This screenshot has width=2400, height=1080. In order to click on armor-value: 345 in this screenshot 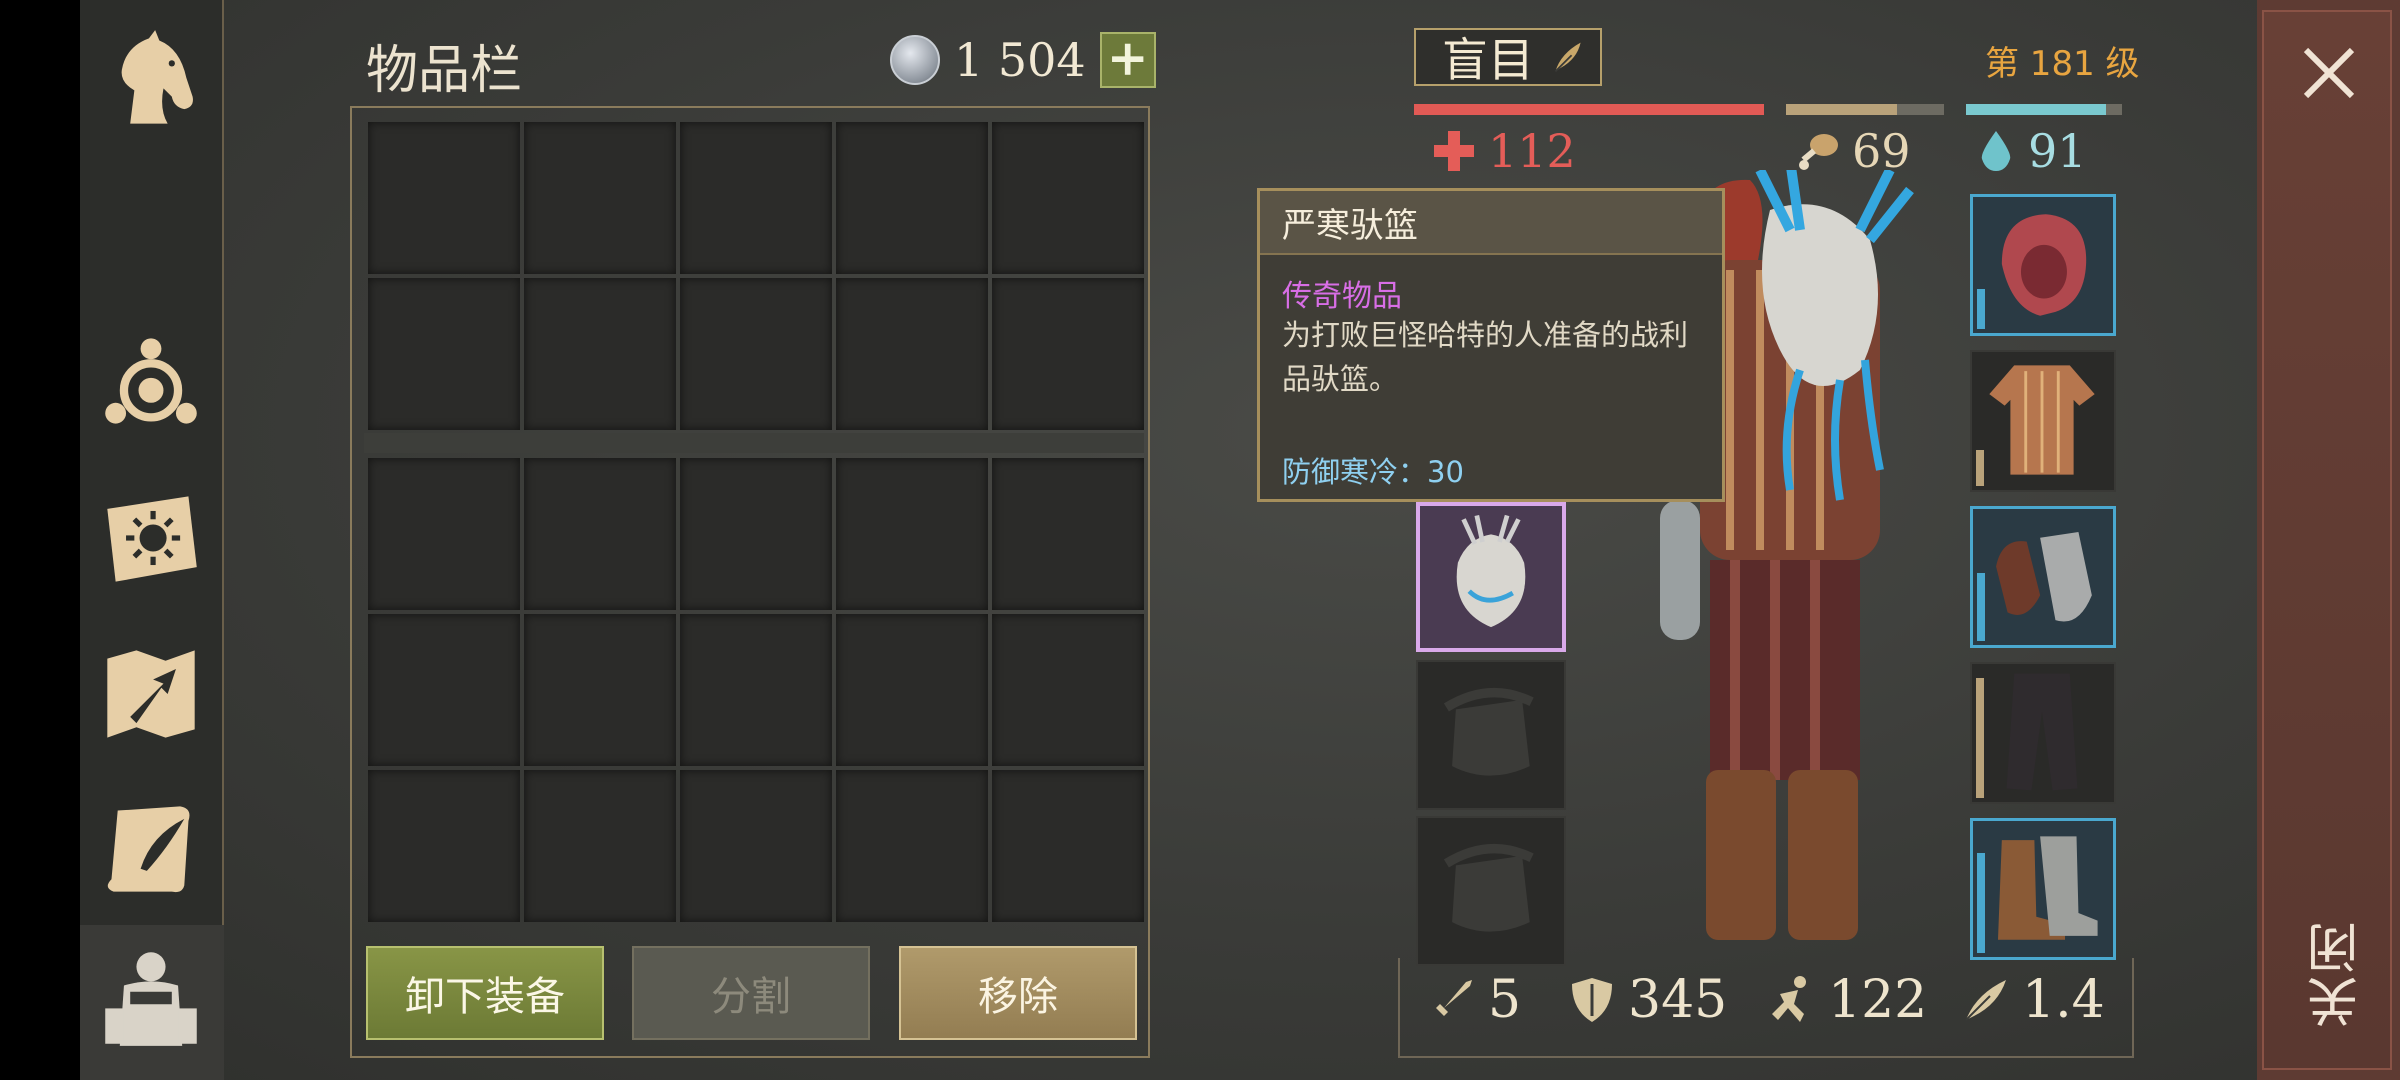, I will do `click(1678, 1000)`.